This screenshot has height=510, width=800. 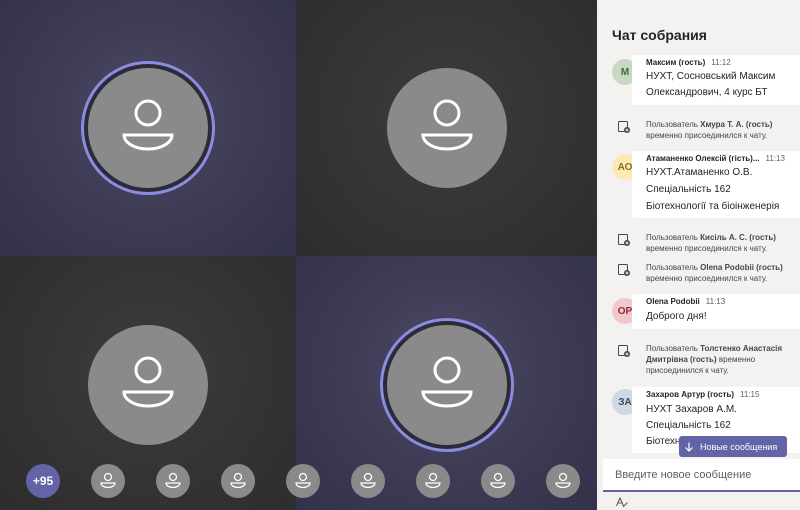 I want to click on message-text: Біотехн, so click(x=663, y=441).